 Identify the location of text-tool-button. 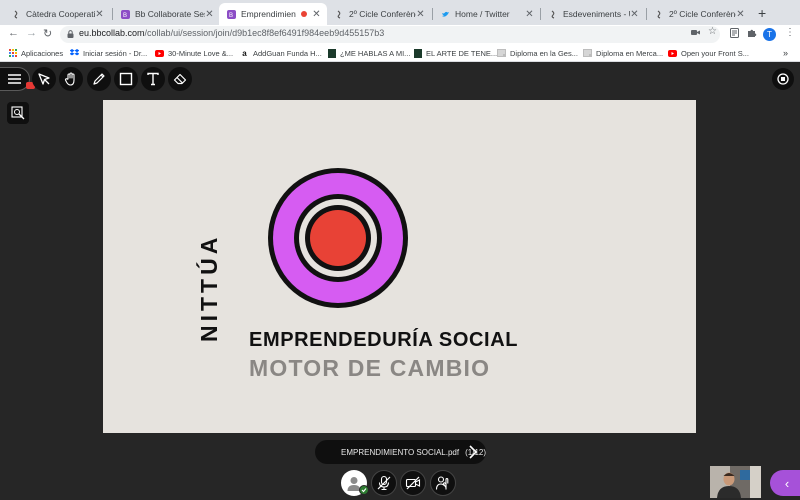
(153, 79).